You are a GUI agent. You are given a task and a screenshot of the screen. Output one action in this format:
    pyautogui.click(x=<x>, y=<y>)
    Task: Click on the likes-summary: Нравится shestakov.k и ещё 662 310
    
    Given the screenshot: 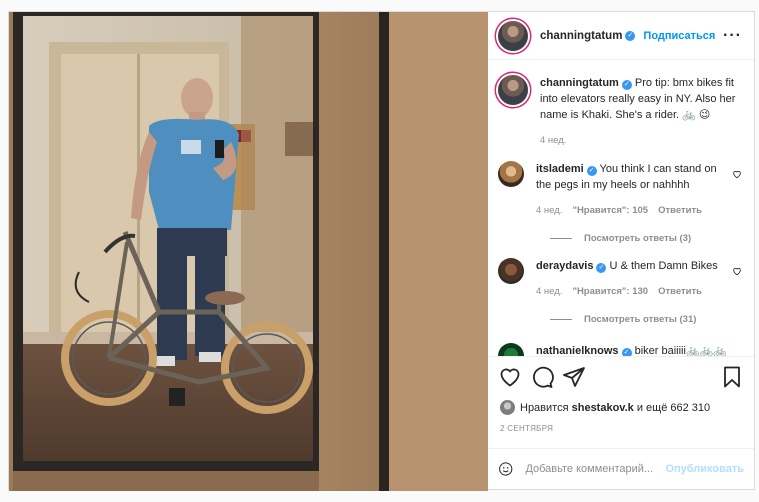 What is the action you would take?
    pyautogui.click(x=605, y=407)
    